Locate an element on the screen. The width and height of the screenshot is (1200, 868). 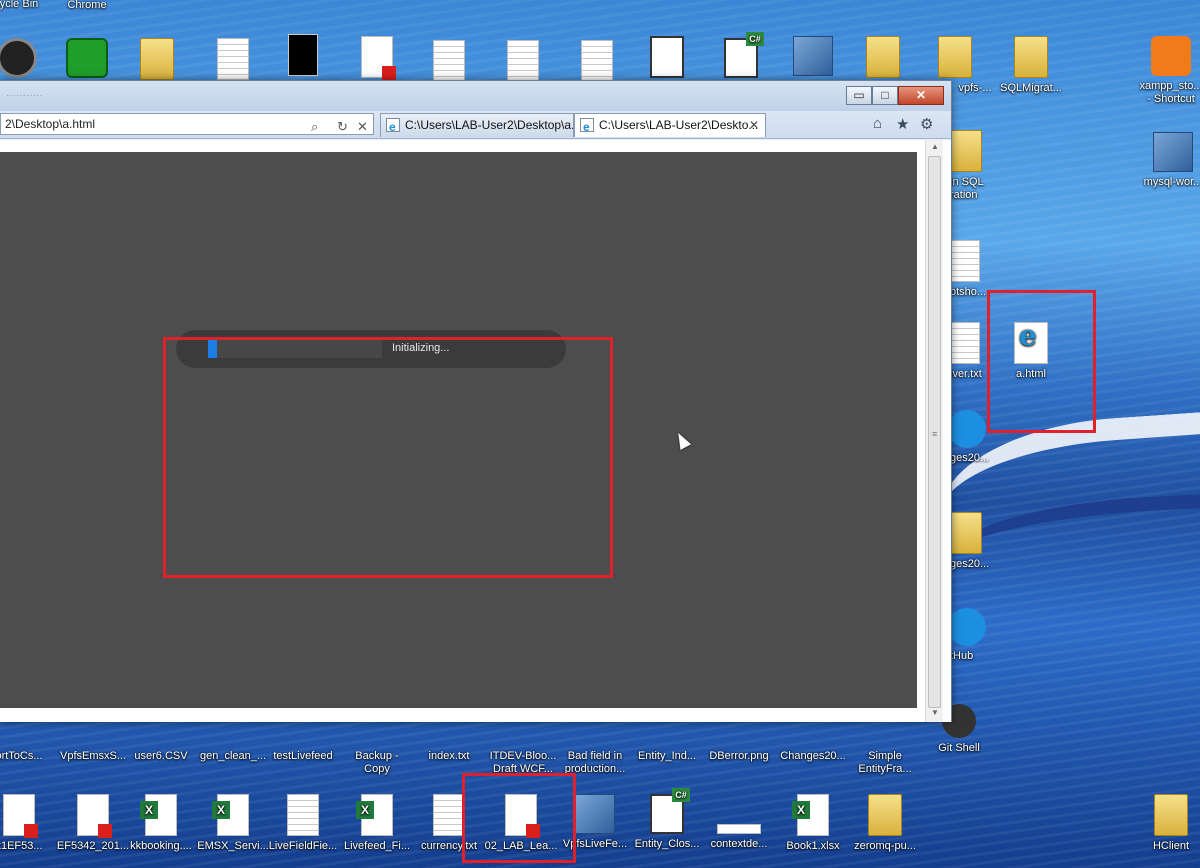
desktop-icon-bottom-13: HClient is located at coordinates (1167, 823).